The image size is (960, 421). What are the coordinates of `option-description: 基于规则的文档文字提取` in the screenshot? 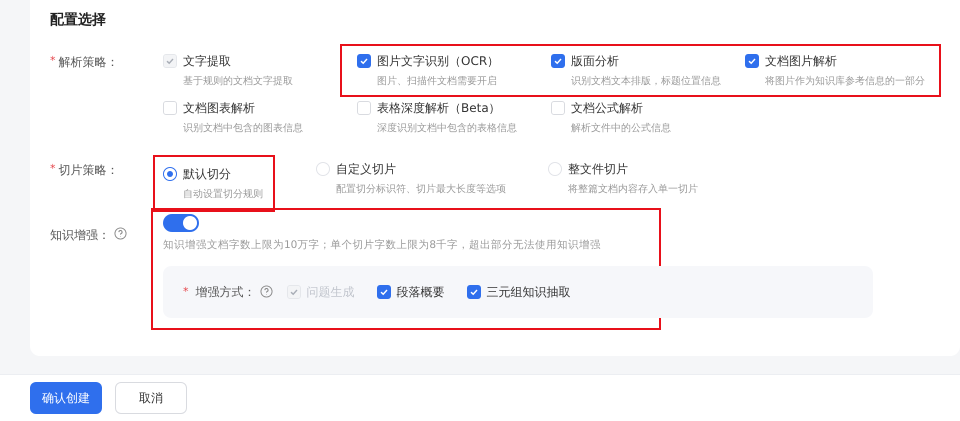 It's located at (238, 81).